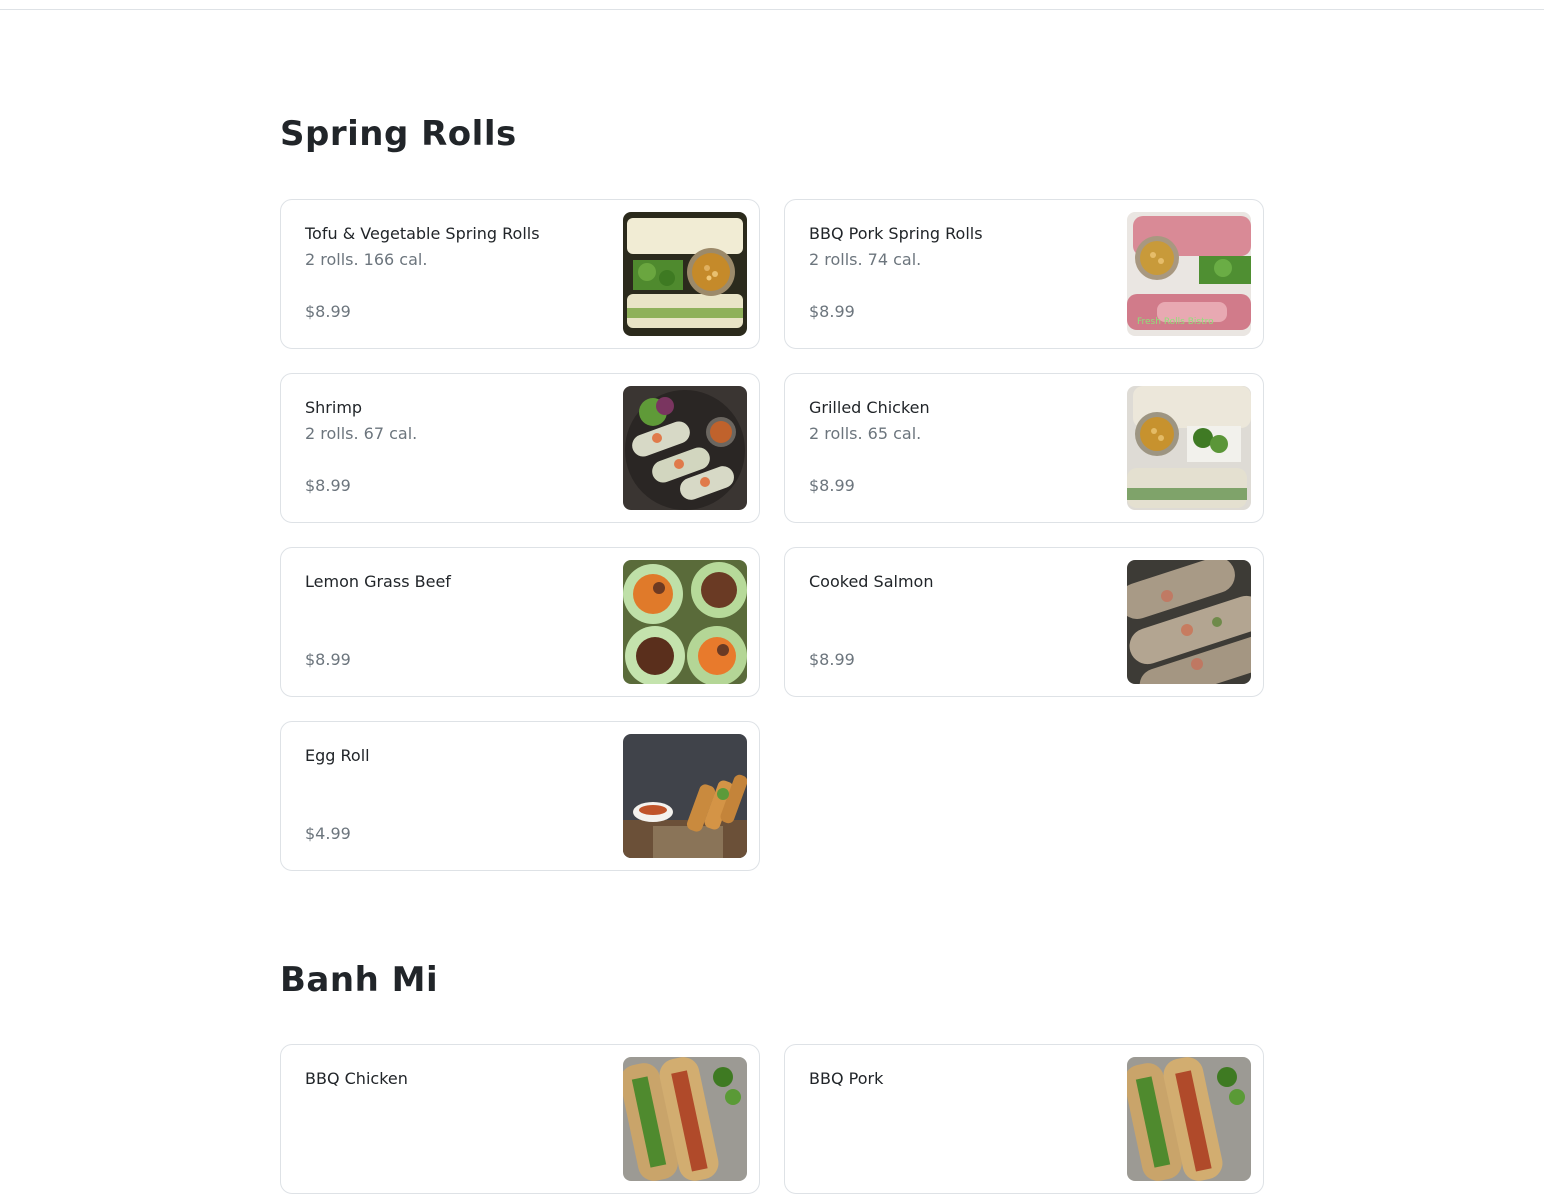 The width and height of the screenshot is (1544, 1194). I want to click on top-navbar-edge, so click(772, 5).